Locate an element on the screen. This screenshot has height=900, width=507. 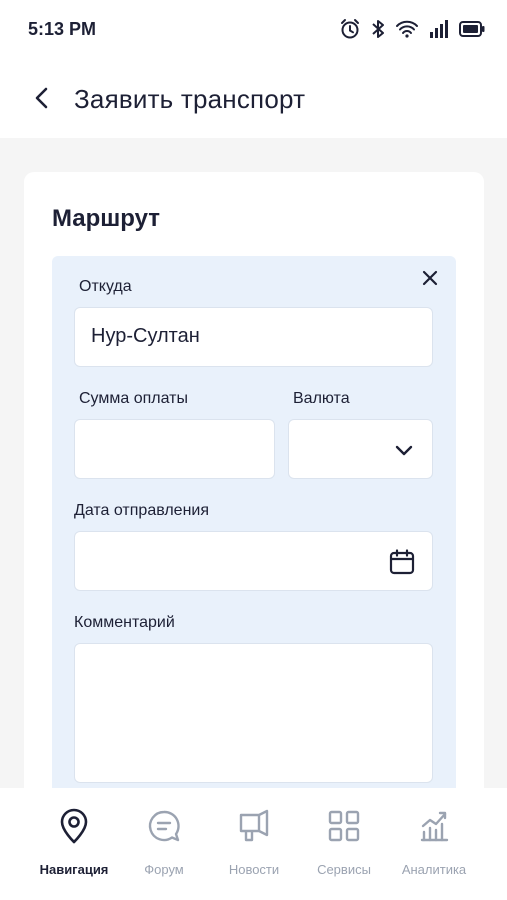
from-label: Откуда is located at coordinates (105, 286).